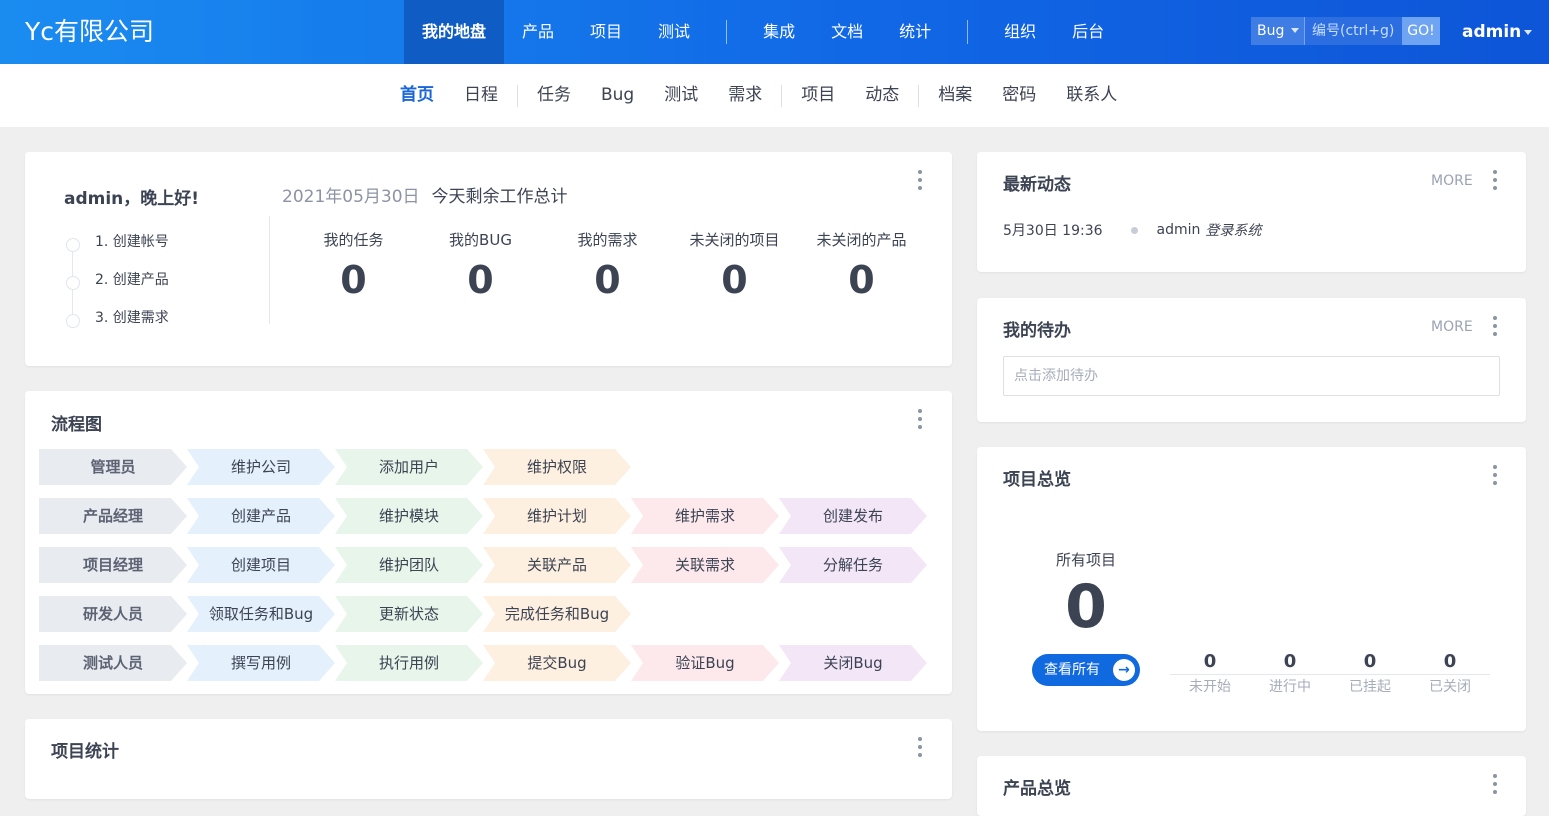 Image resolution: width=1549 pixels, height=816 pixels. Describe the element at coordinates (1019, 95) in the screenshot. I see `subnav-item-password: 密码` at that location.